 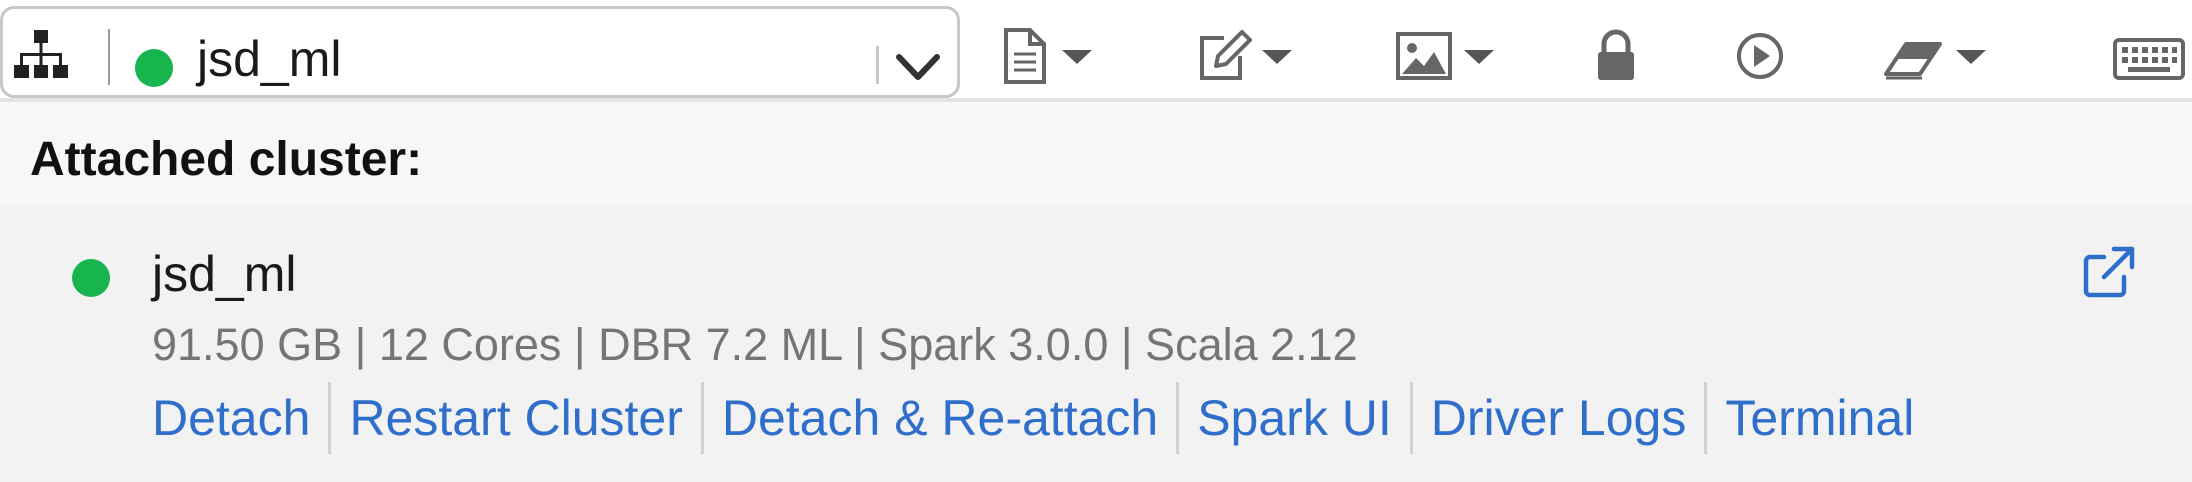 What do you see at coordinates (1294, 421) in the screenshot?
I see `spark-ui-link: Spark UI` at bounding box center [1294, 421].